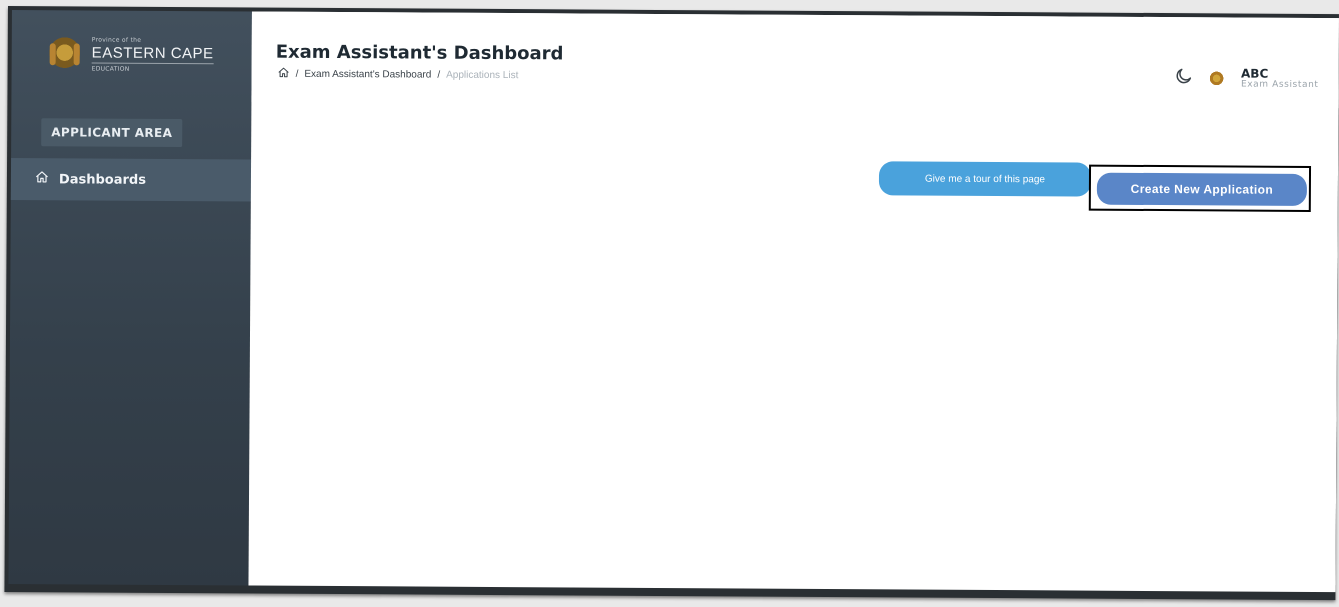 Image resolution: width=1339 pixels, height=607 pixels. Describe the element at coordinates (1279, 84) in the screenshot. I see `user-role: Exam Assistant` at that location.